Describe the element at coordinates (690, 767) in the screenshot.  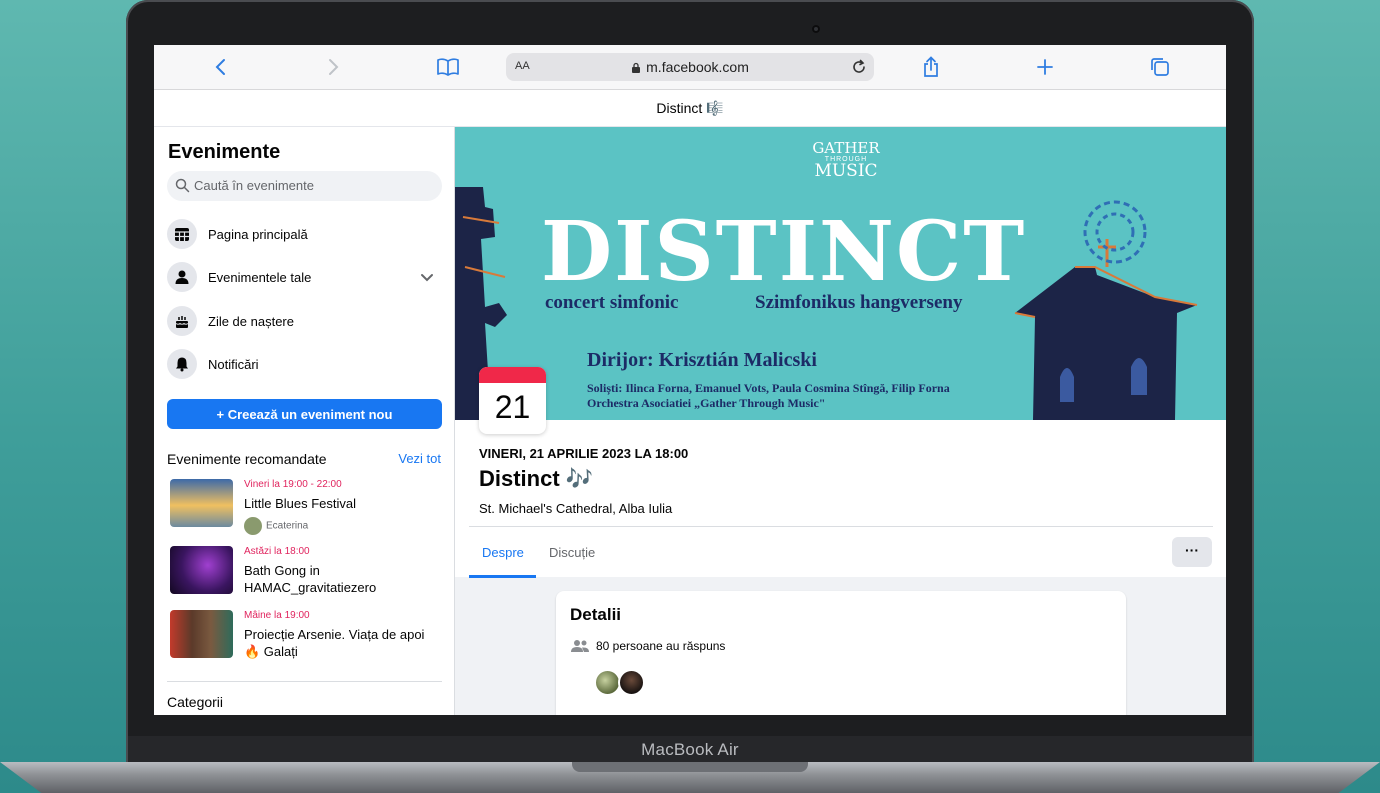
I see `laptop-notch` at that location.